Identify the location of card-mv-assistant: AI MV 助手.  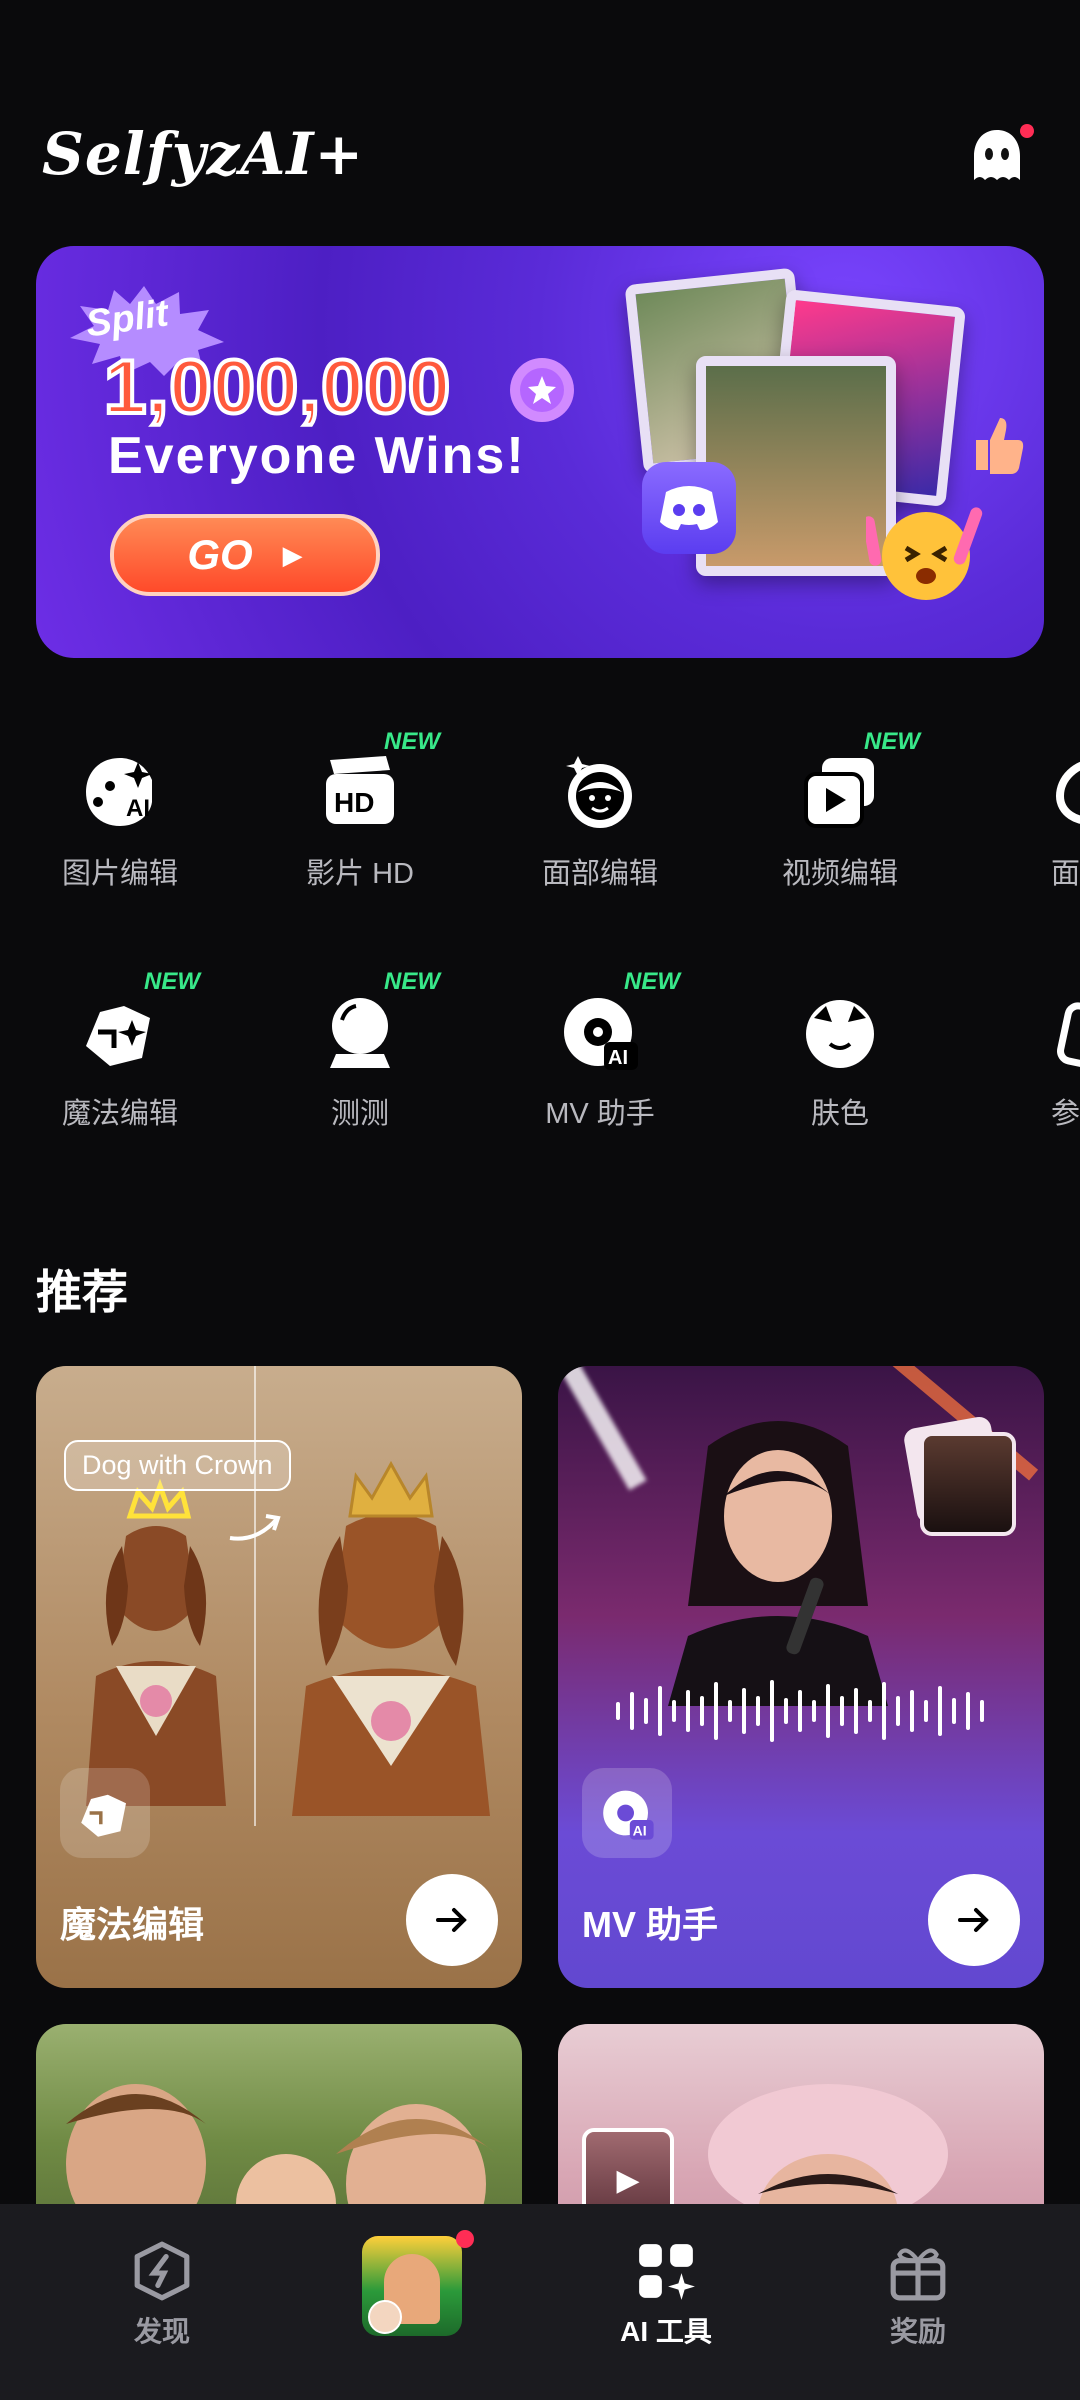
(801, 1677).